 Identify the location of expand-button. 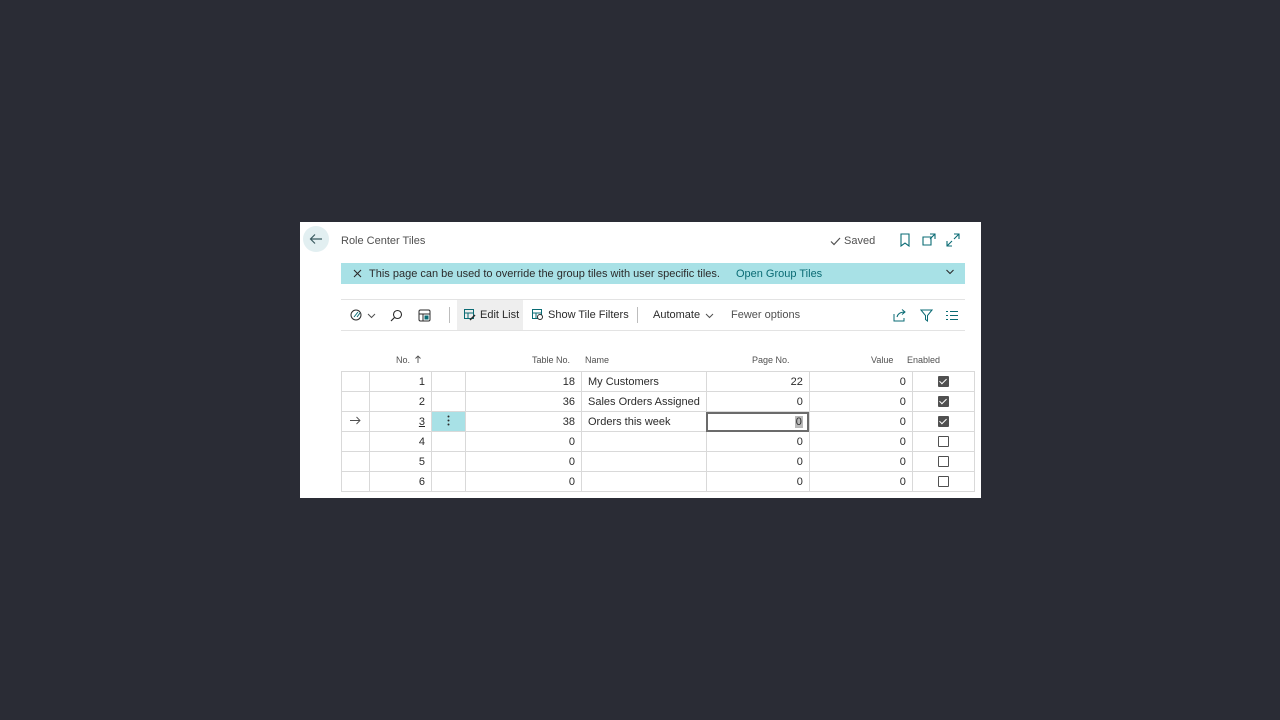
(952, 239).